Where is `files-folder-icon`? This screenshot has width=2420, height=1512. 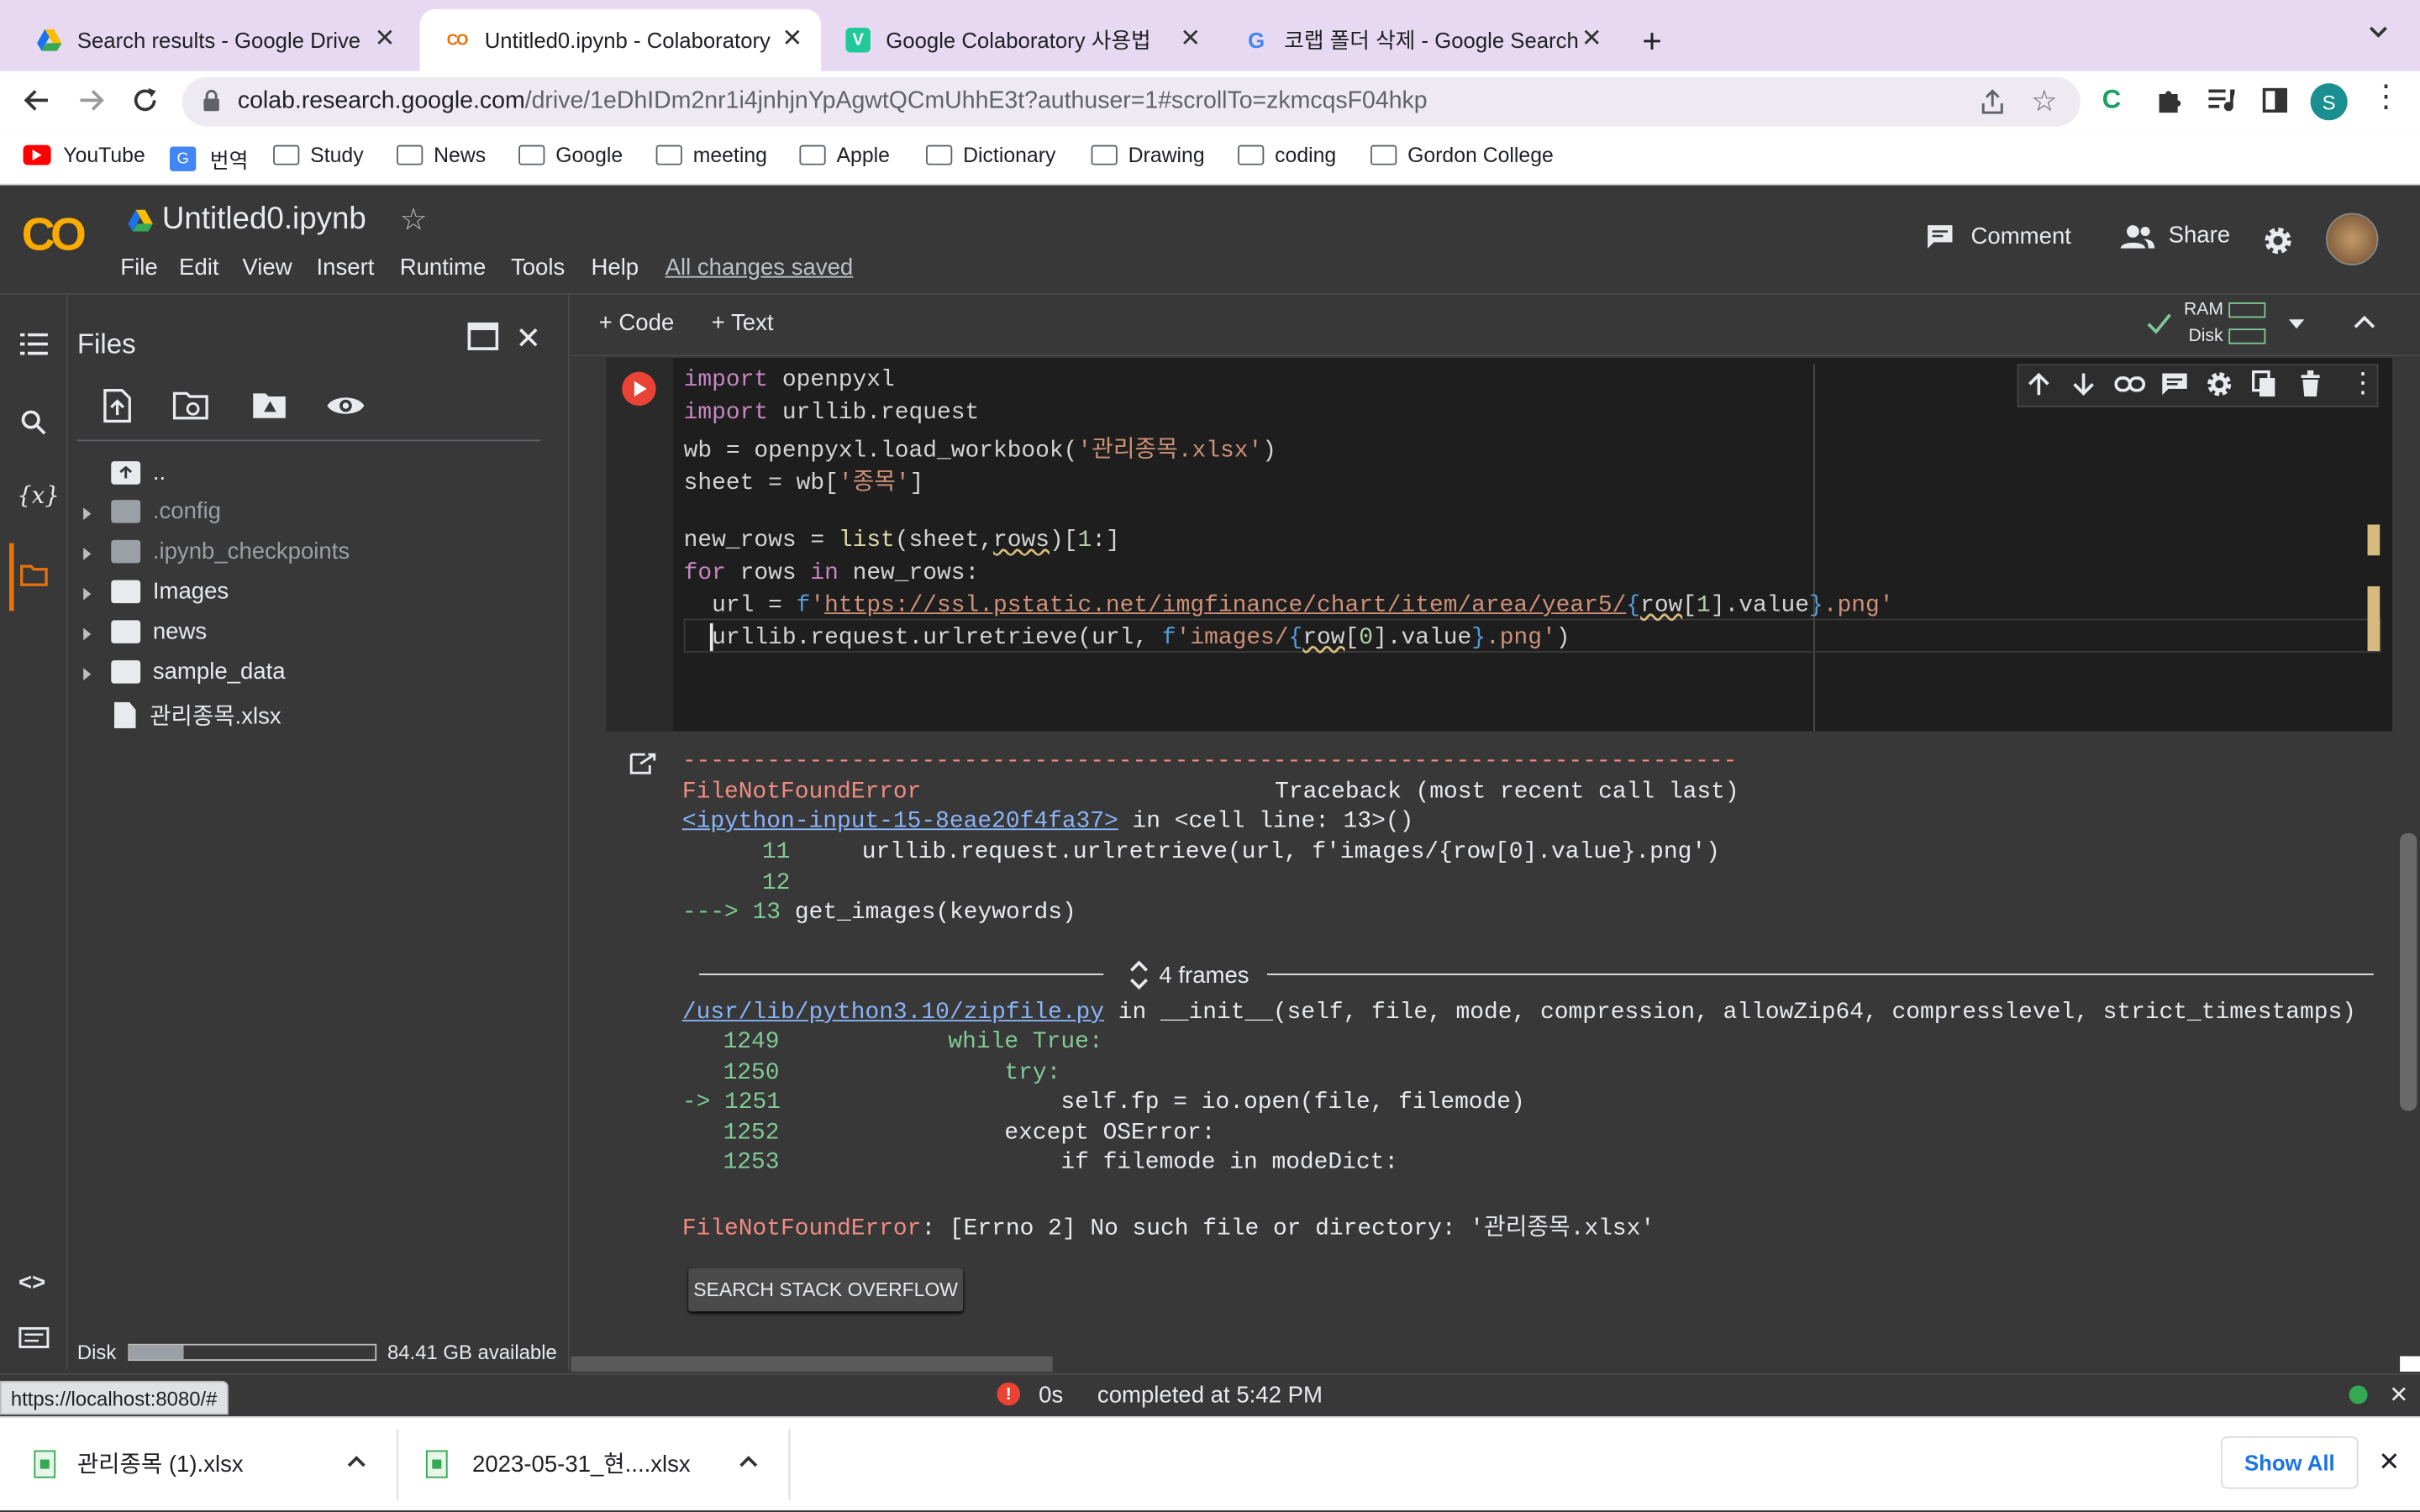 files-folder-icon is located at coordinates (34, 575).